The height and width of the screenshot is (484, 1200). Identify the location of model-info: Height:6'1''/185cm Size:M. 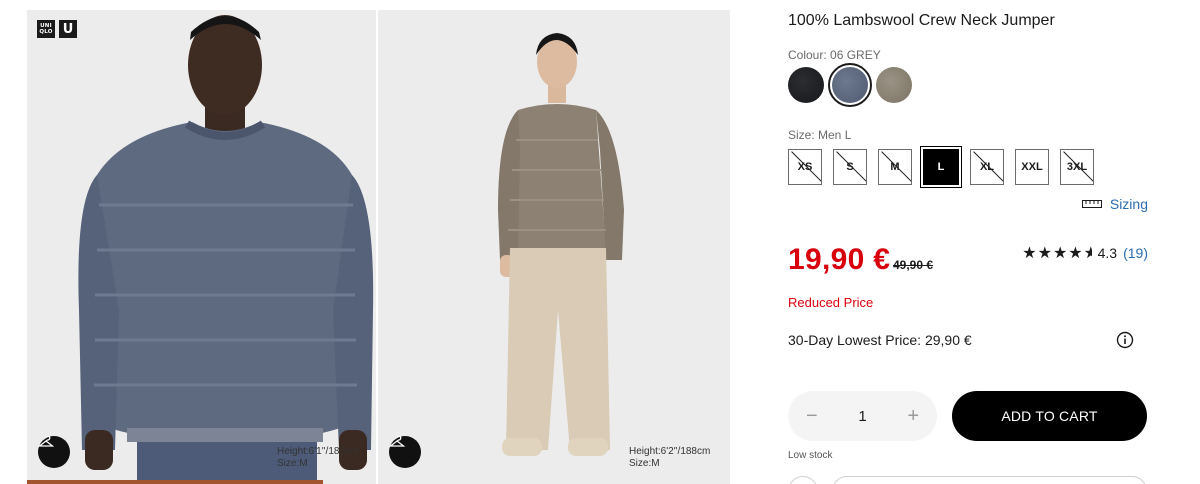
(317, 458).